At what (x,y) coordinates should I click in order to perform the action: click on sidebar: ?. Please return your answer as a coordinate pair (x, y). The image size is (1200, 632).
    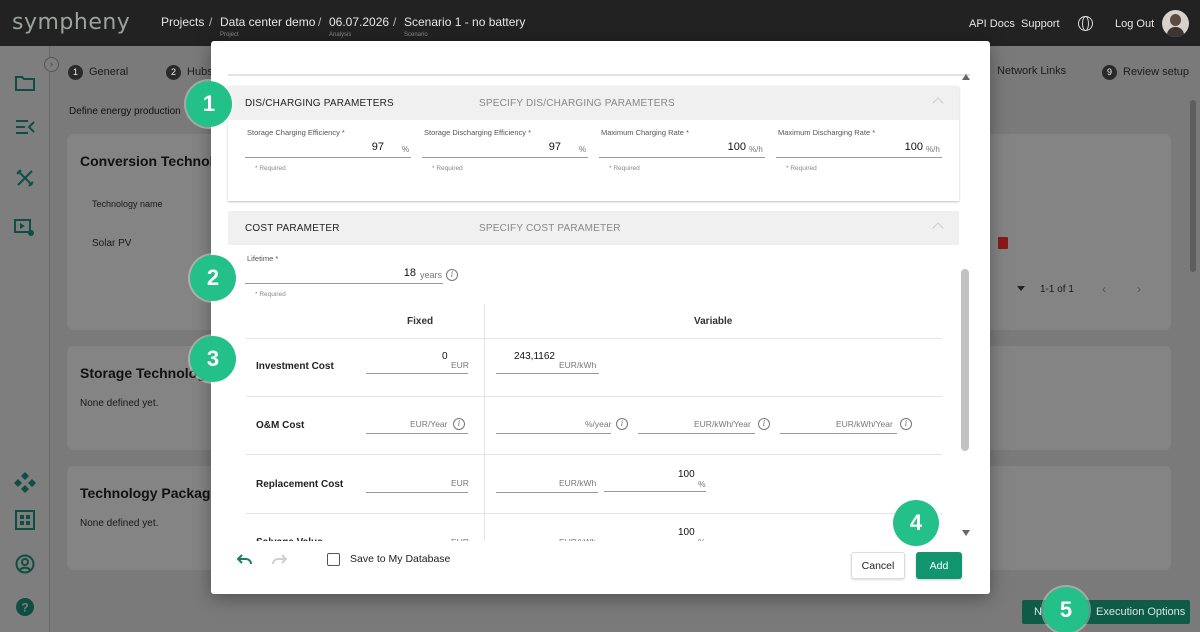
    Looking at the image, I should click on (25, 339).